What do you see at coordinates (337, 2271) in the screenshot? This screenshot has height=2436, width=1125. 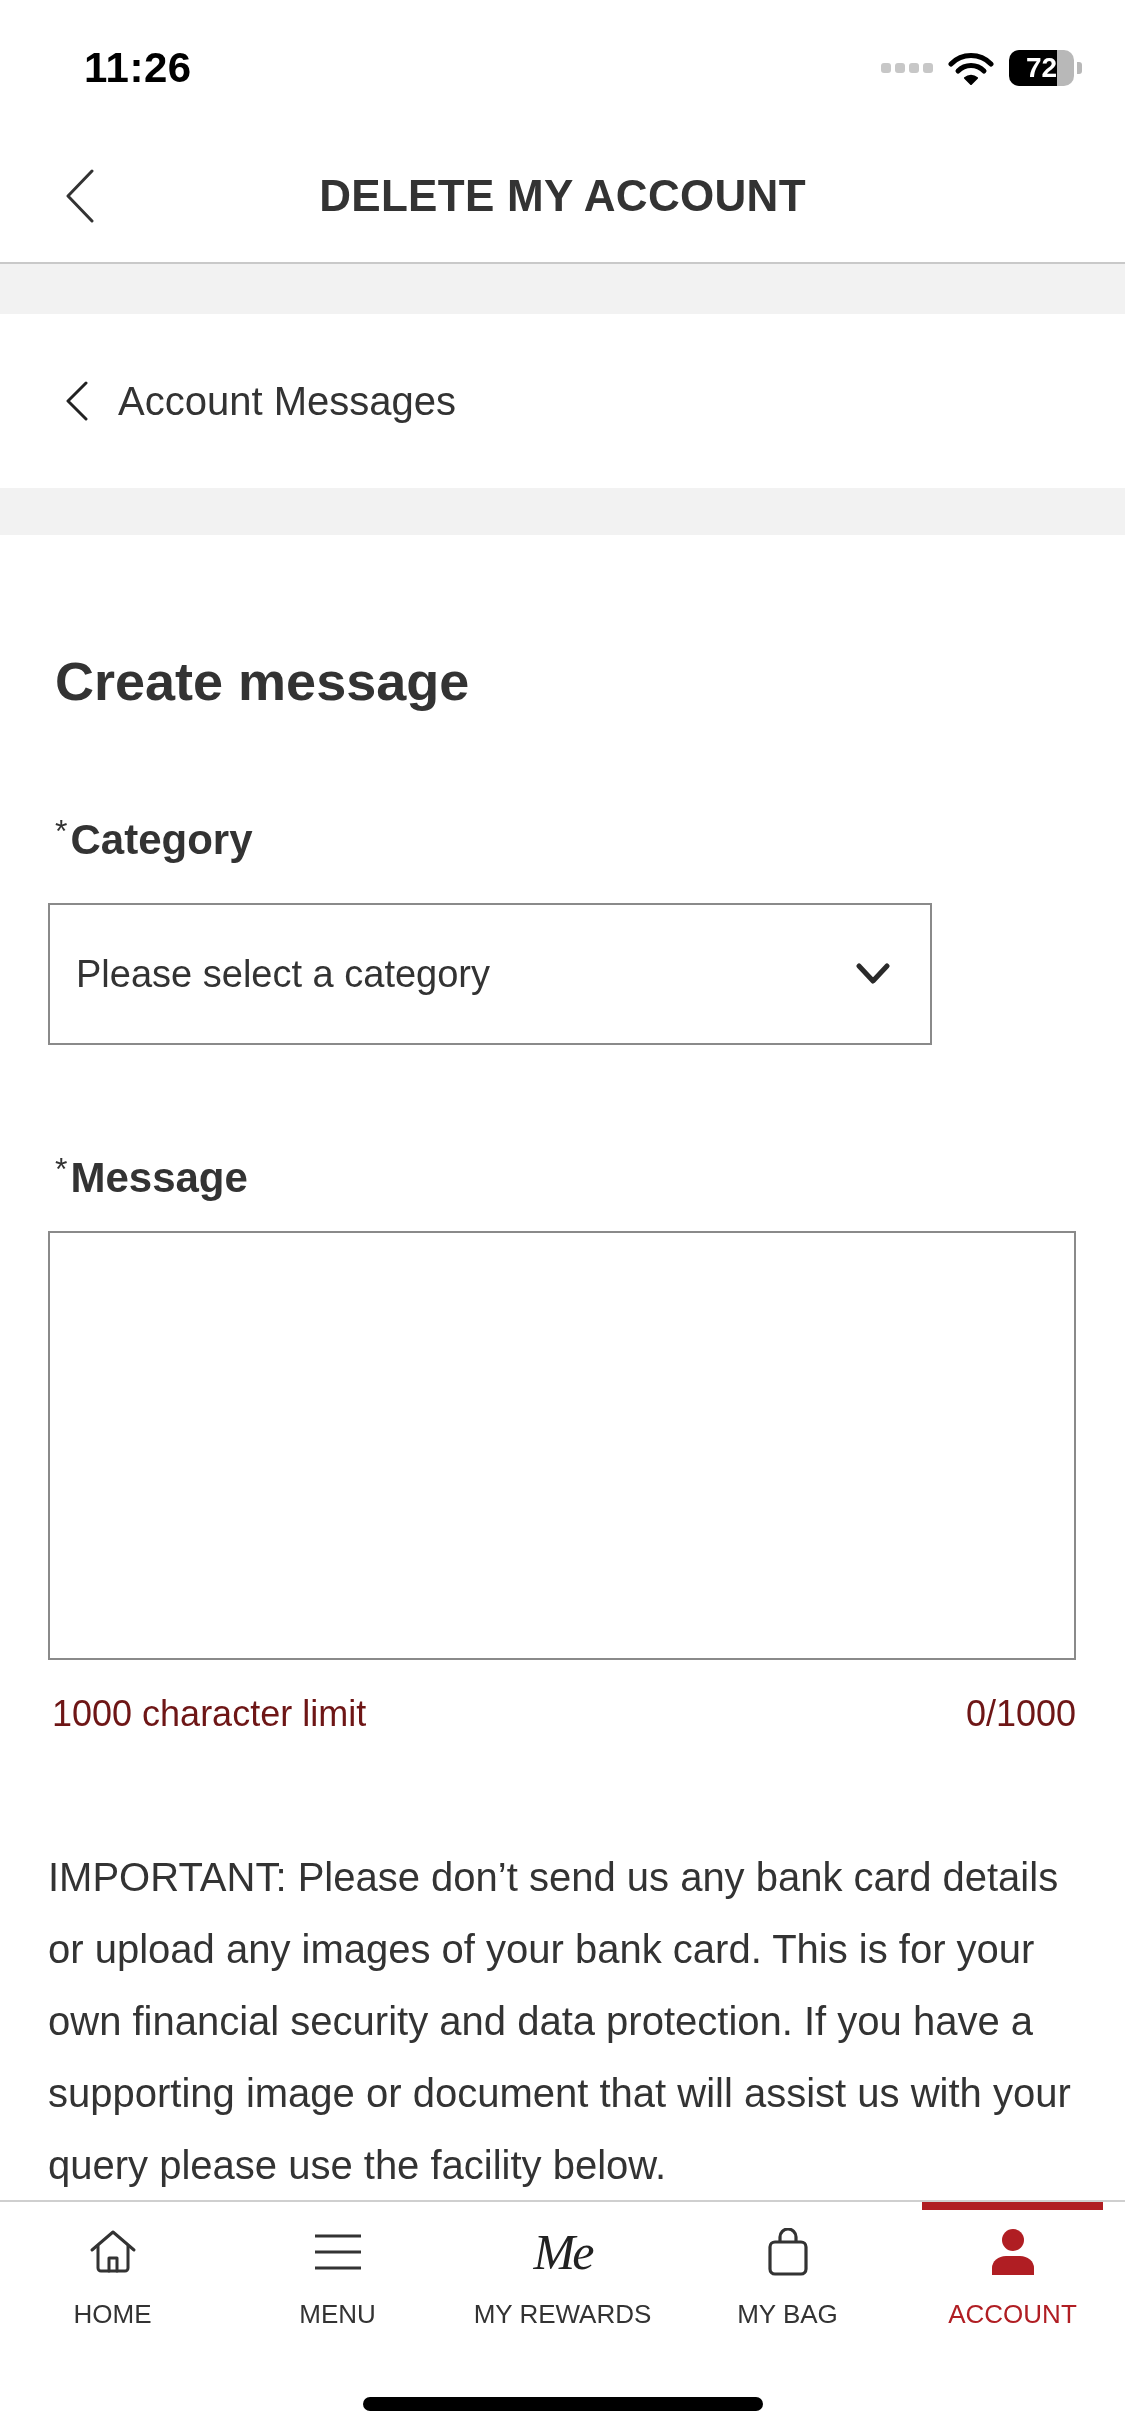 I see `nav-tab: MENU` at bounding box center [337, 2271].